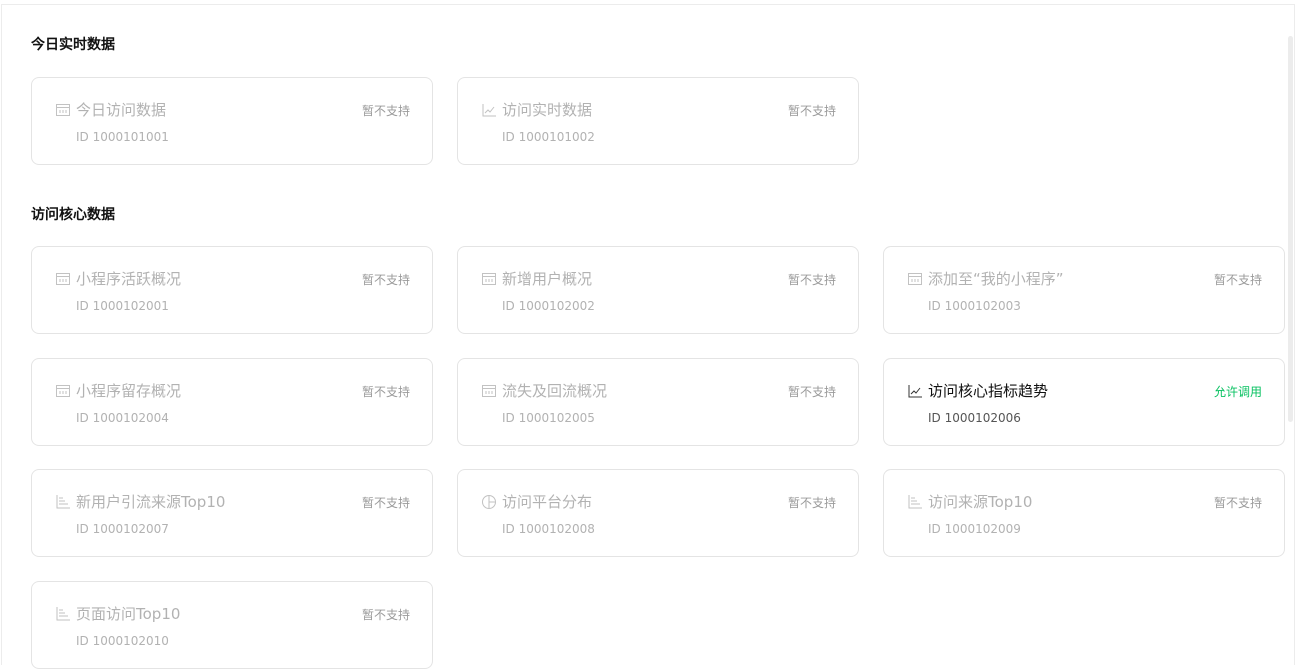  Describe the element at coordinates (232, 121) in the screenshot. I see `api-card-today-visit: 今日访问数据 ID 1000101001 暂不支持` at that location.